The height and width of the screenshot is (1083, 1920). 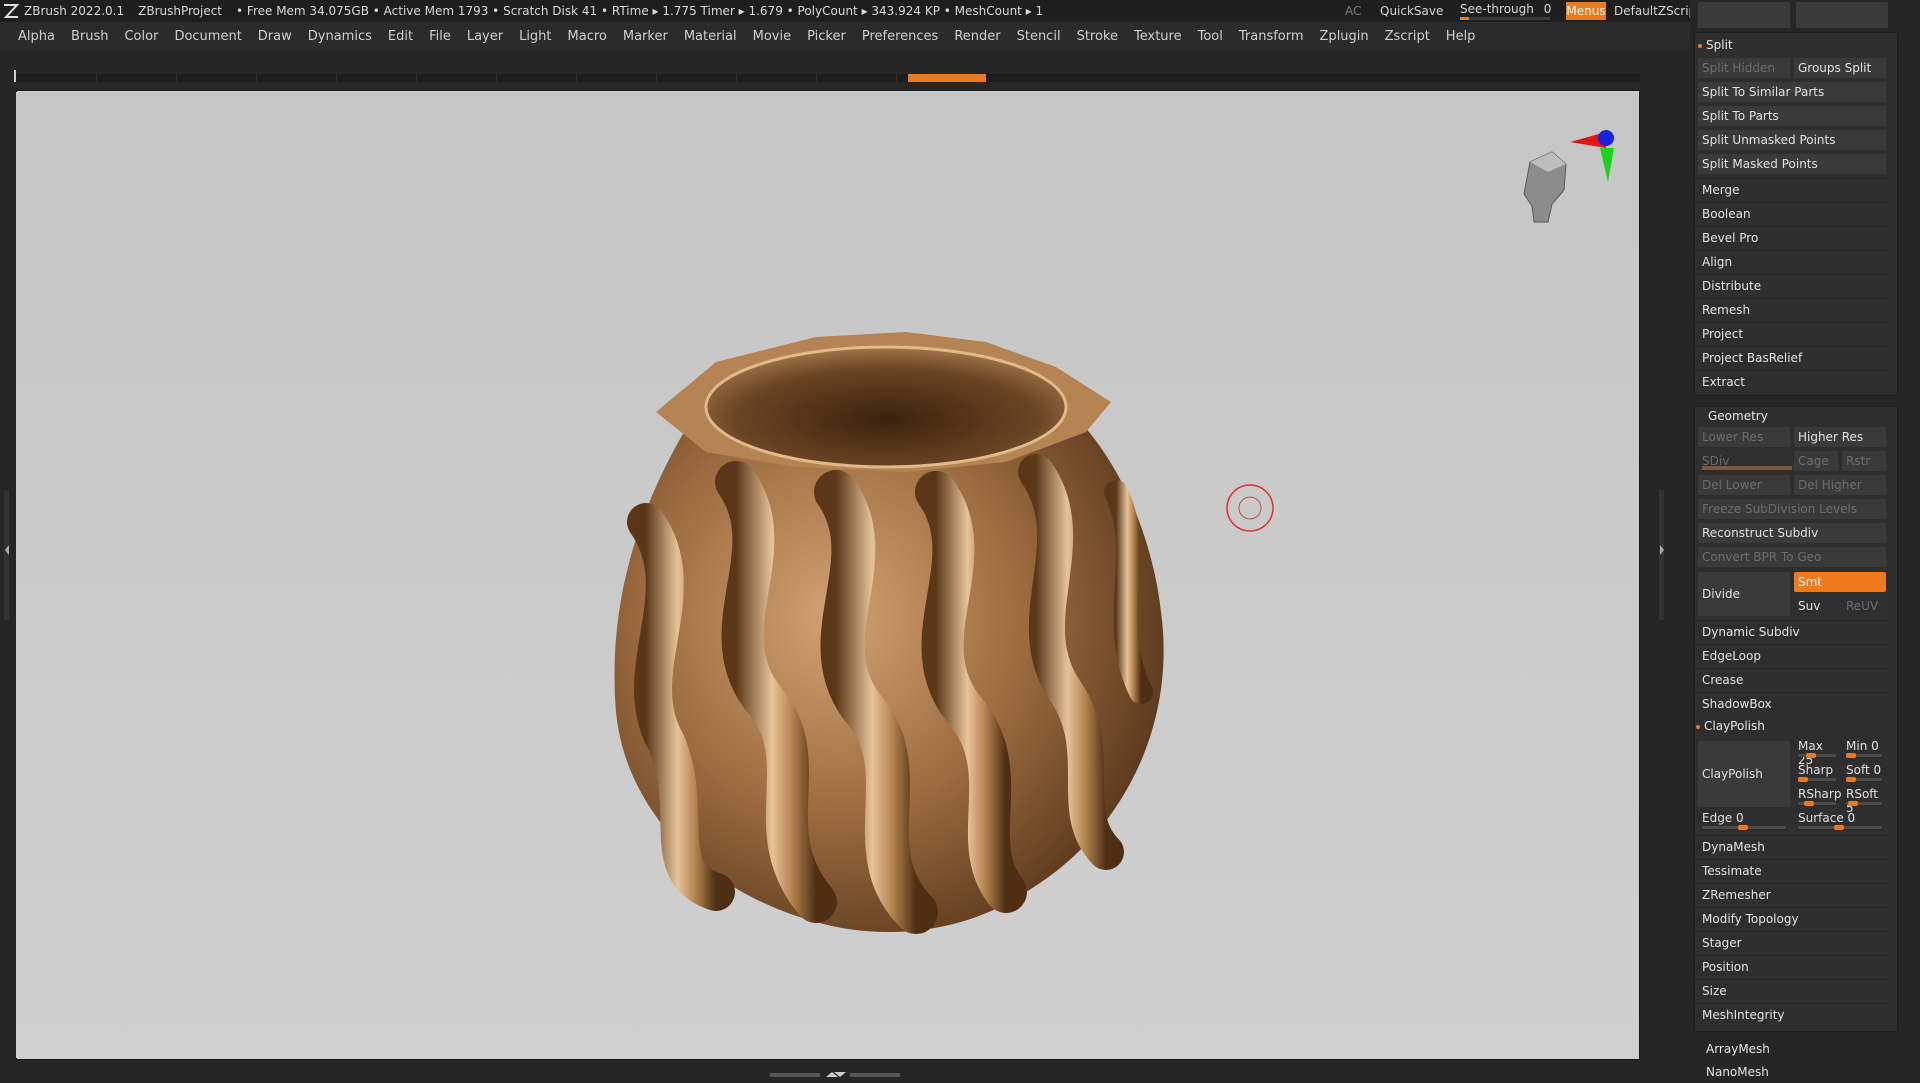 I want to click on claypolish-surface-slider: Surface 0, so click(x=1840, y=821).